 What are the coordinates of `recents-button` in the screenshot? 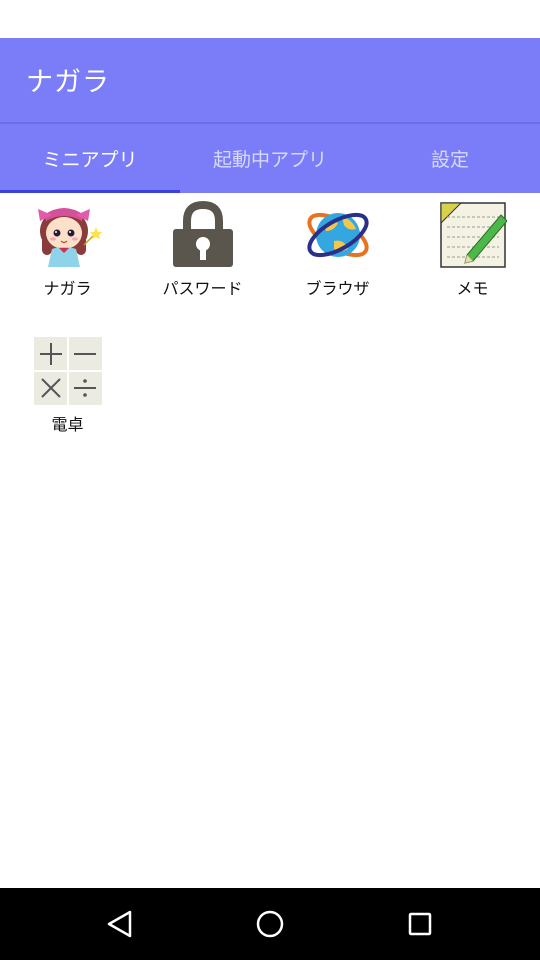 It's located at (420, 924).